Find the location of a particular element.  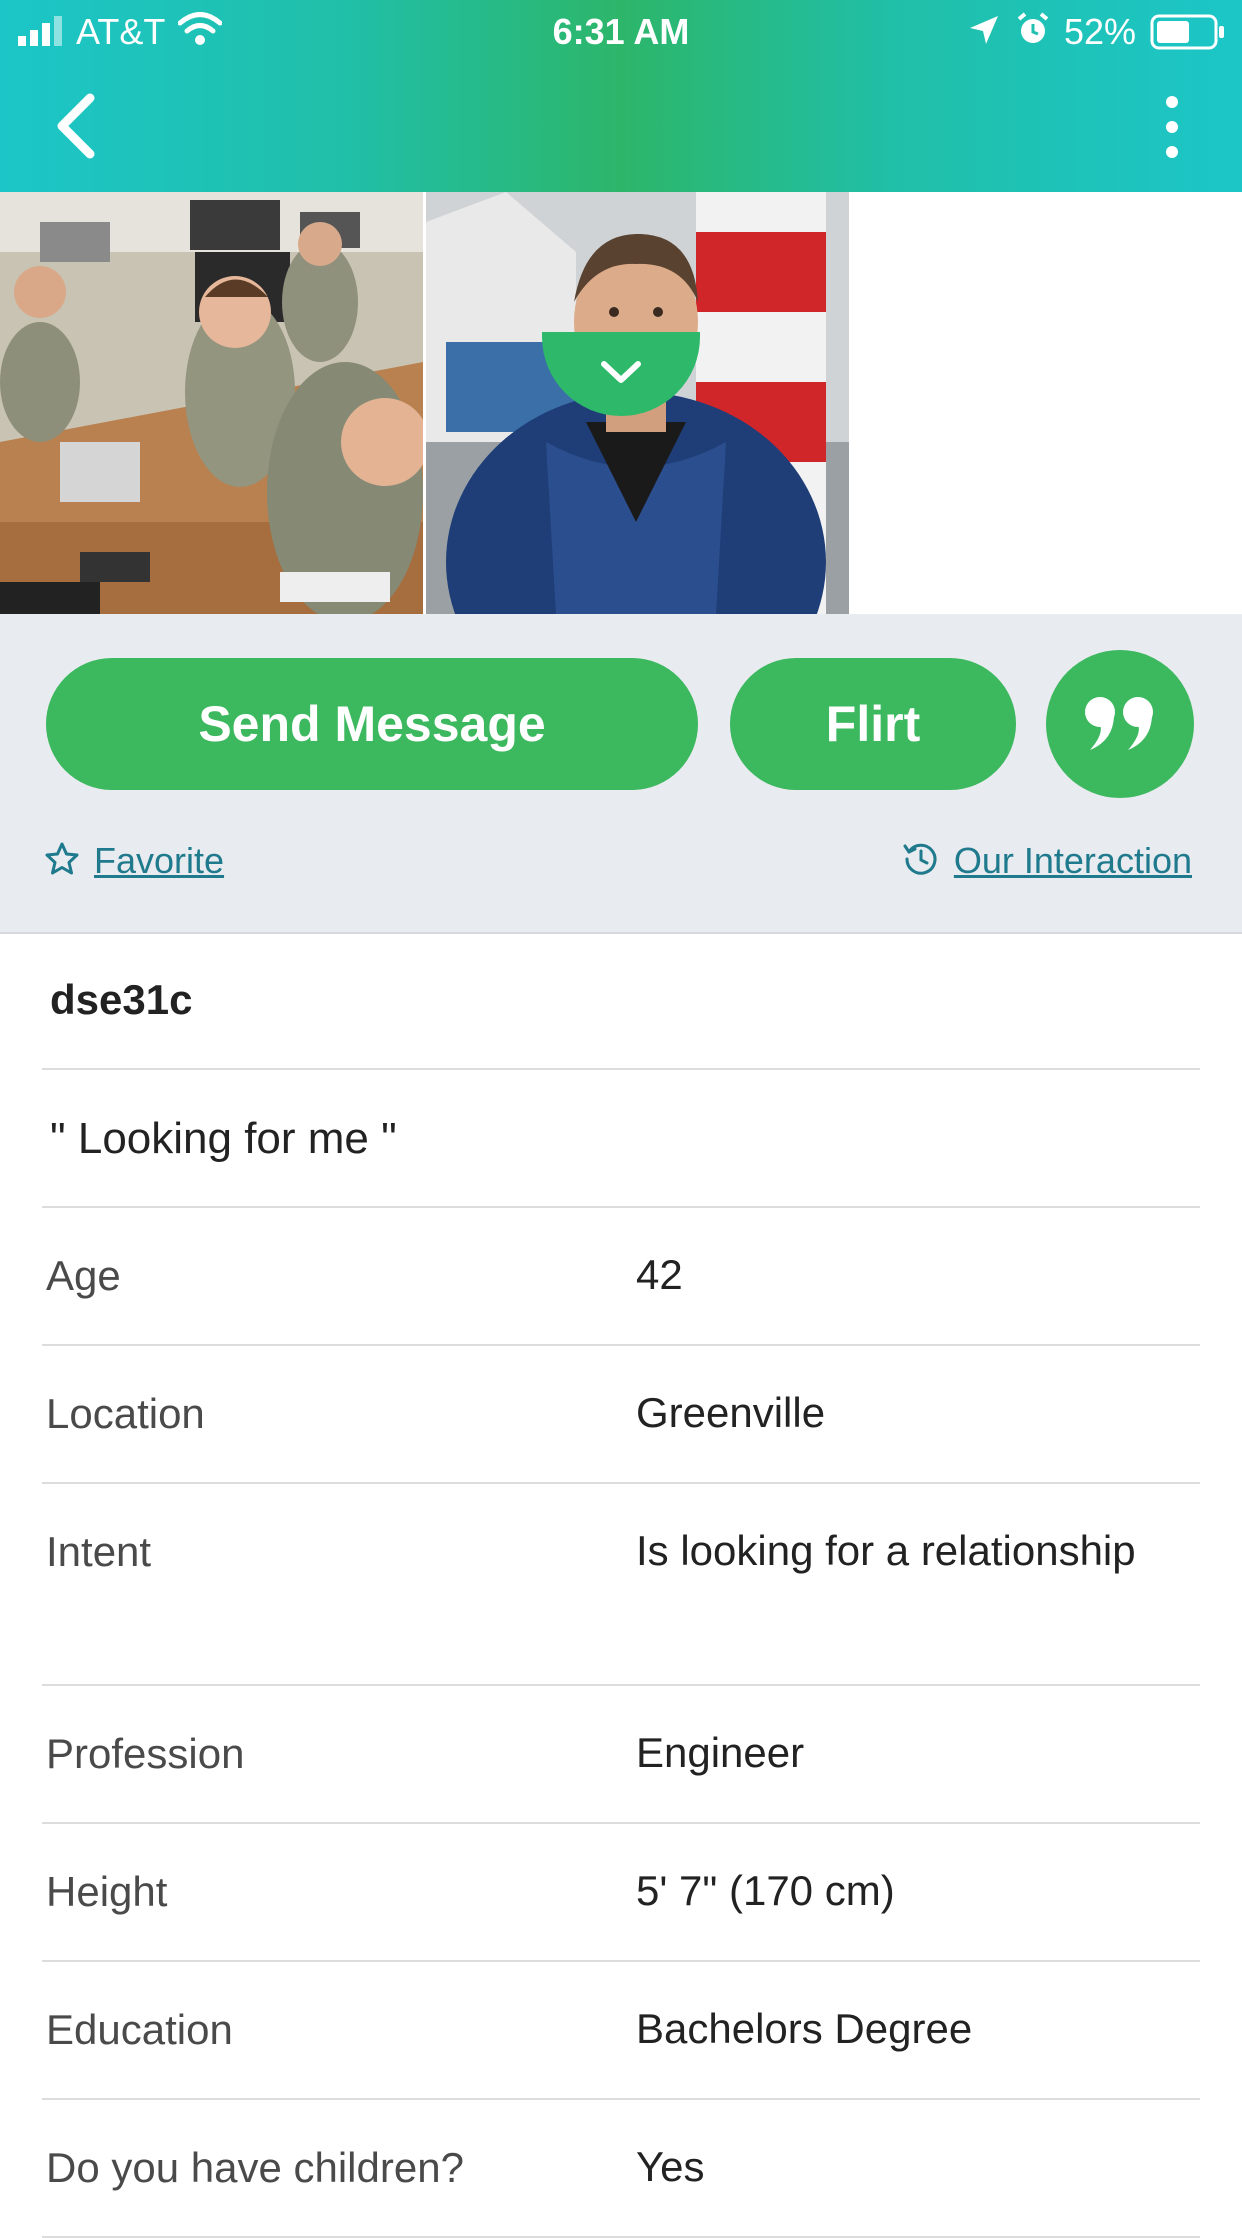

headline-row: " Looking for me " is located at coordinates (621, 1139).